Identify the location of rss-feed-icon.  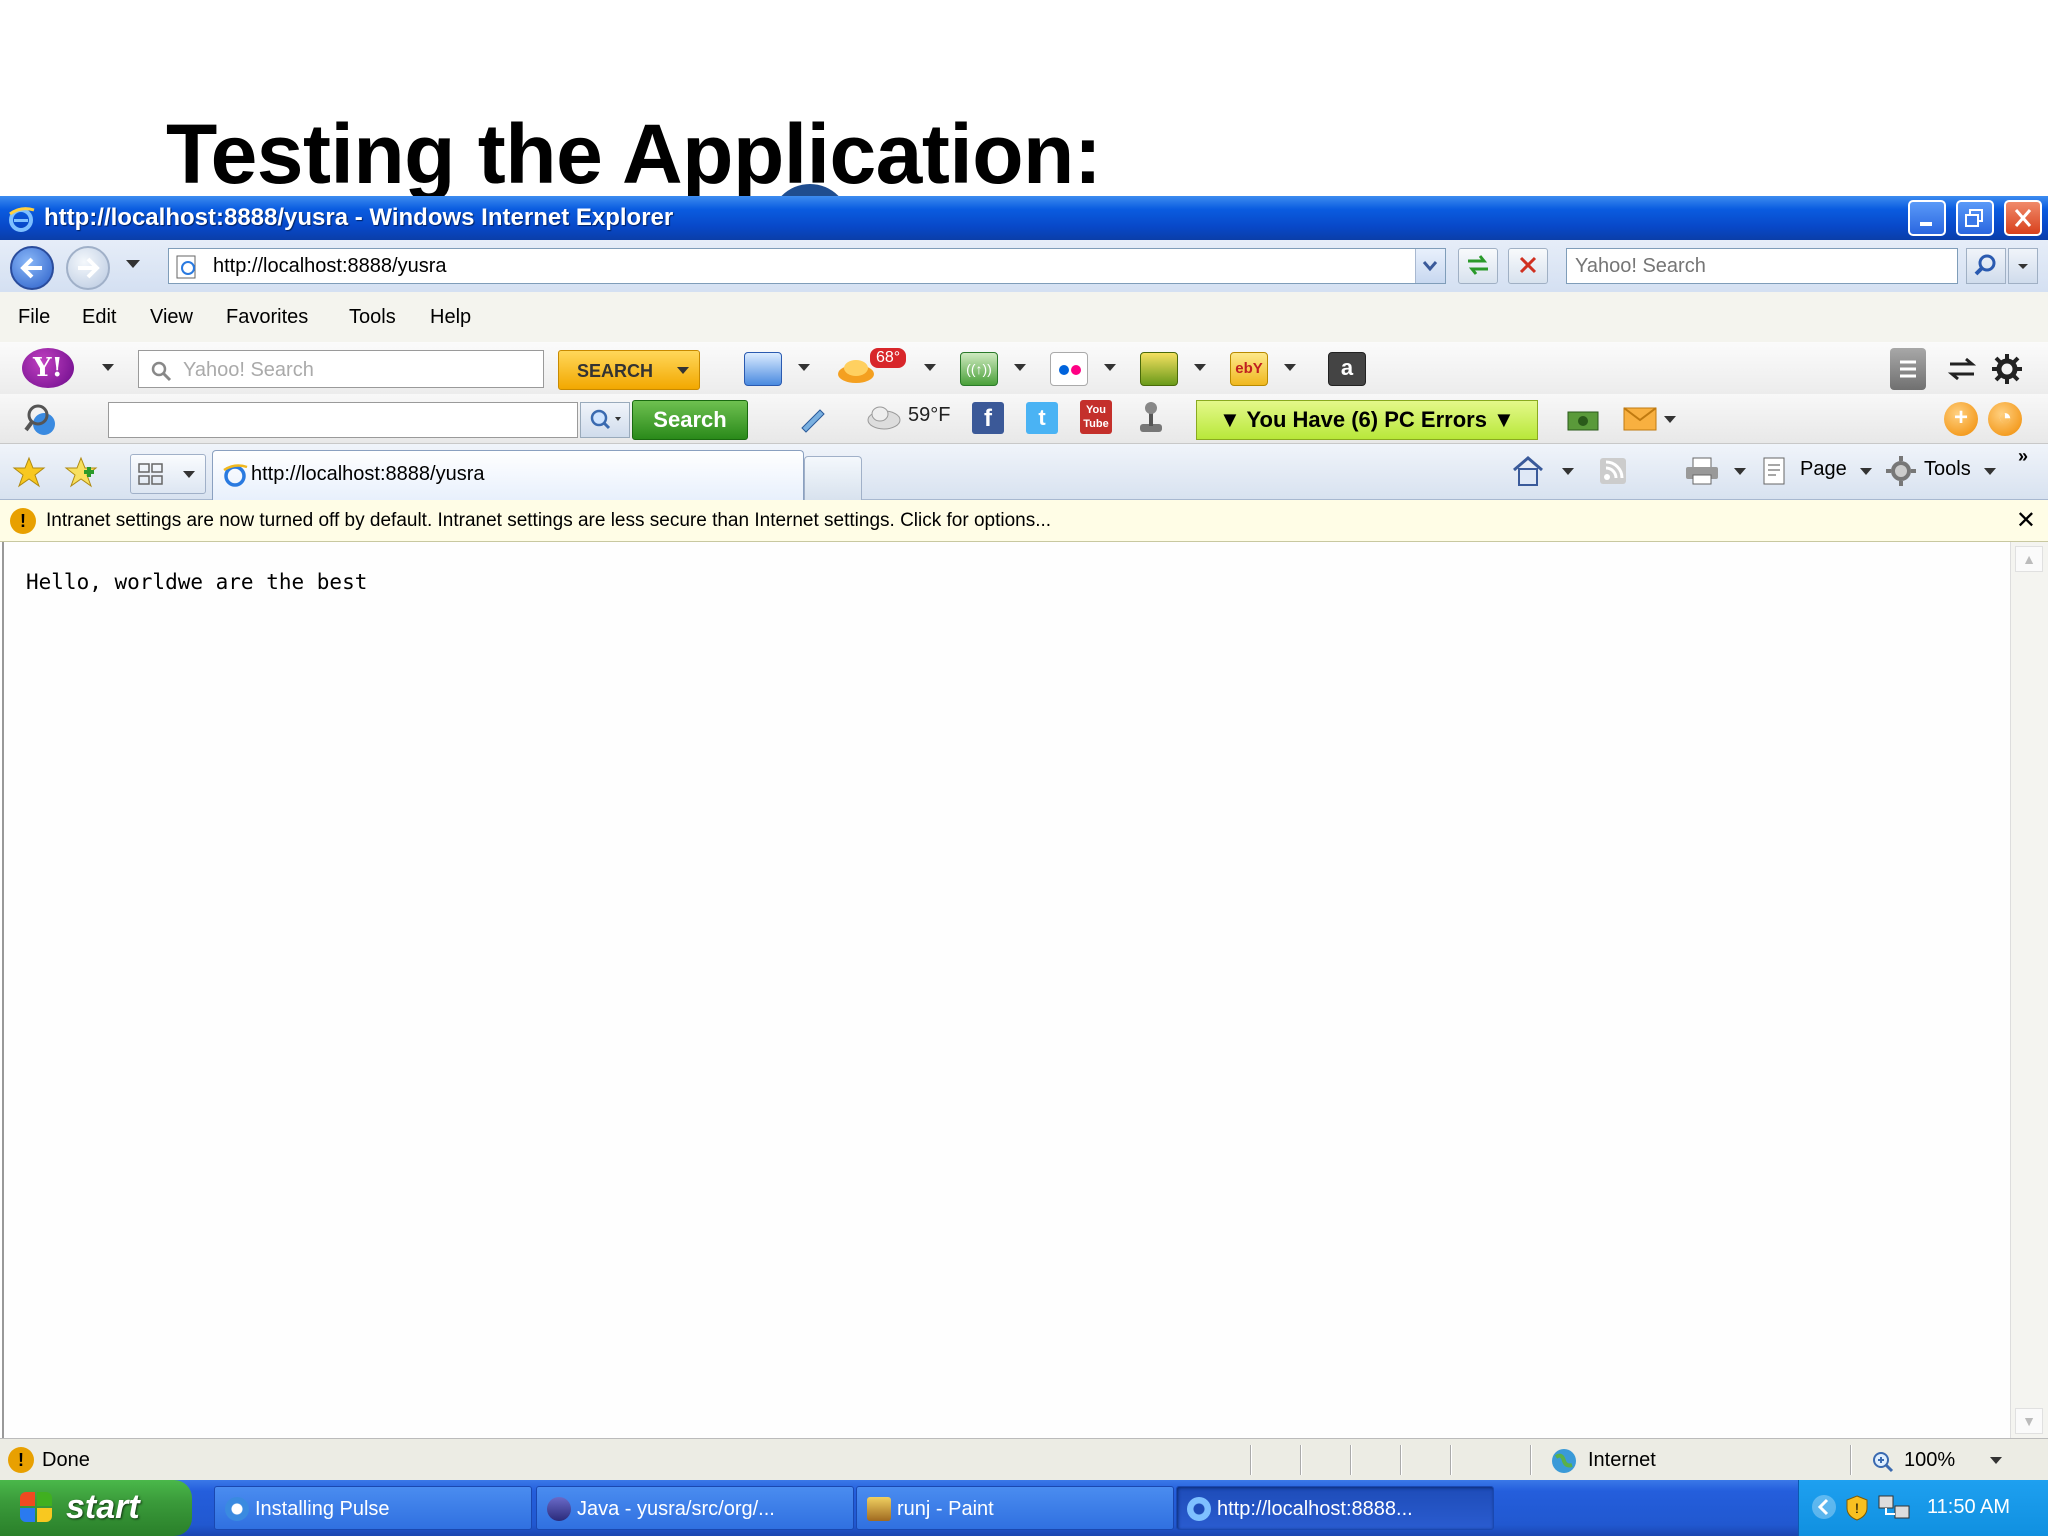
(1614, 471).